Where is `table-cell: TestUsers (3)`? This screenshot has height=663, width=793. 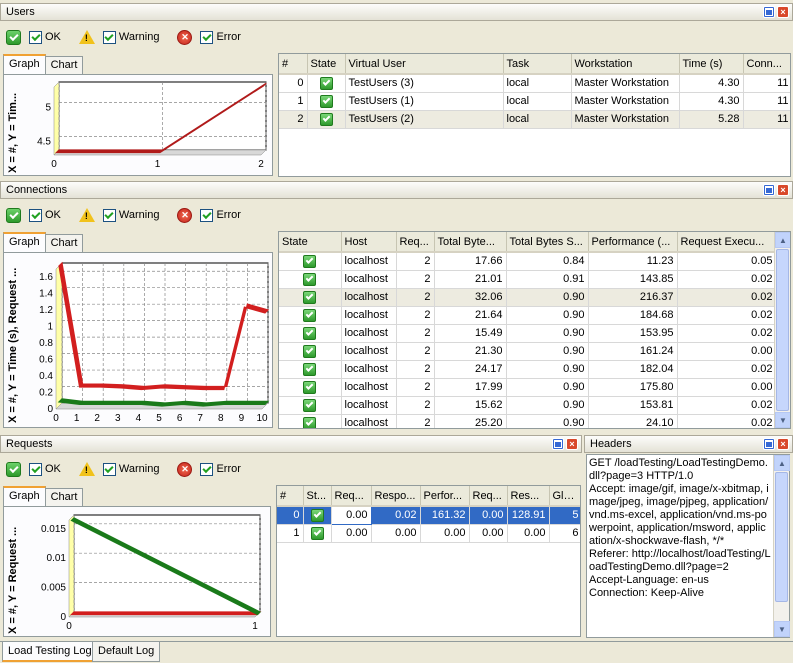 table-cell: TestUsers (3) is located at coordinates (424, 83).